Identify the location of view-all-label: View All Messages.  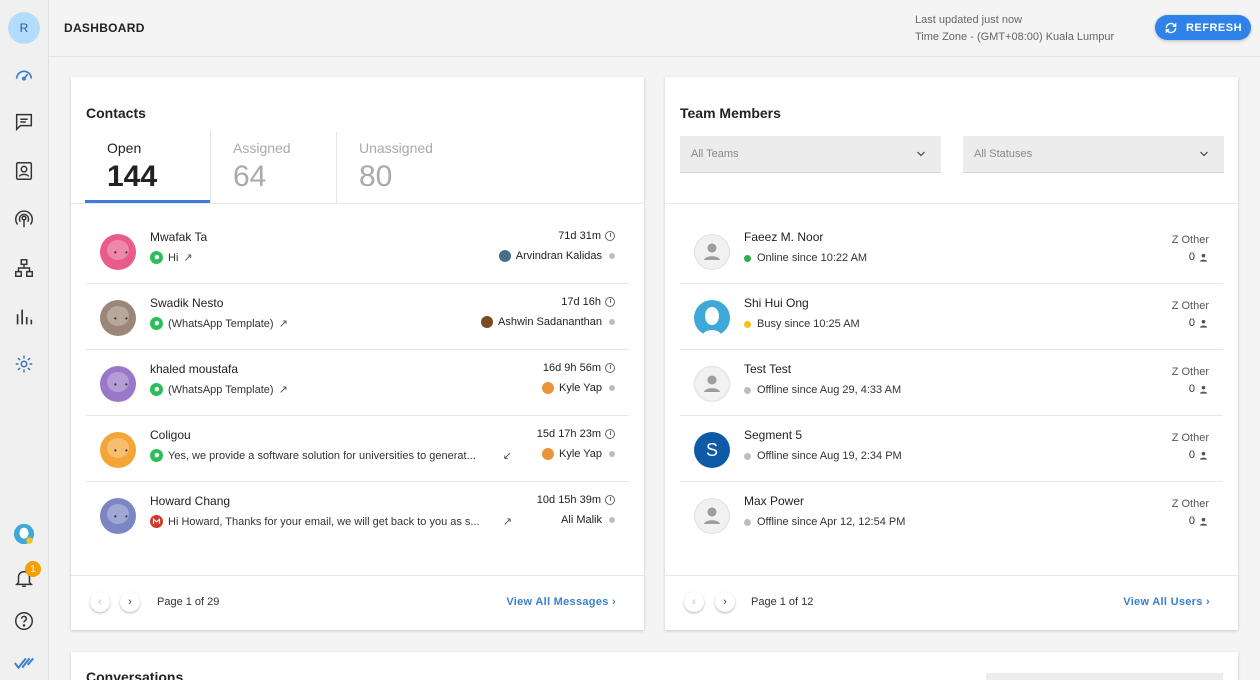
(557, 602).